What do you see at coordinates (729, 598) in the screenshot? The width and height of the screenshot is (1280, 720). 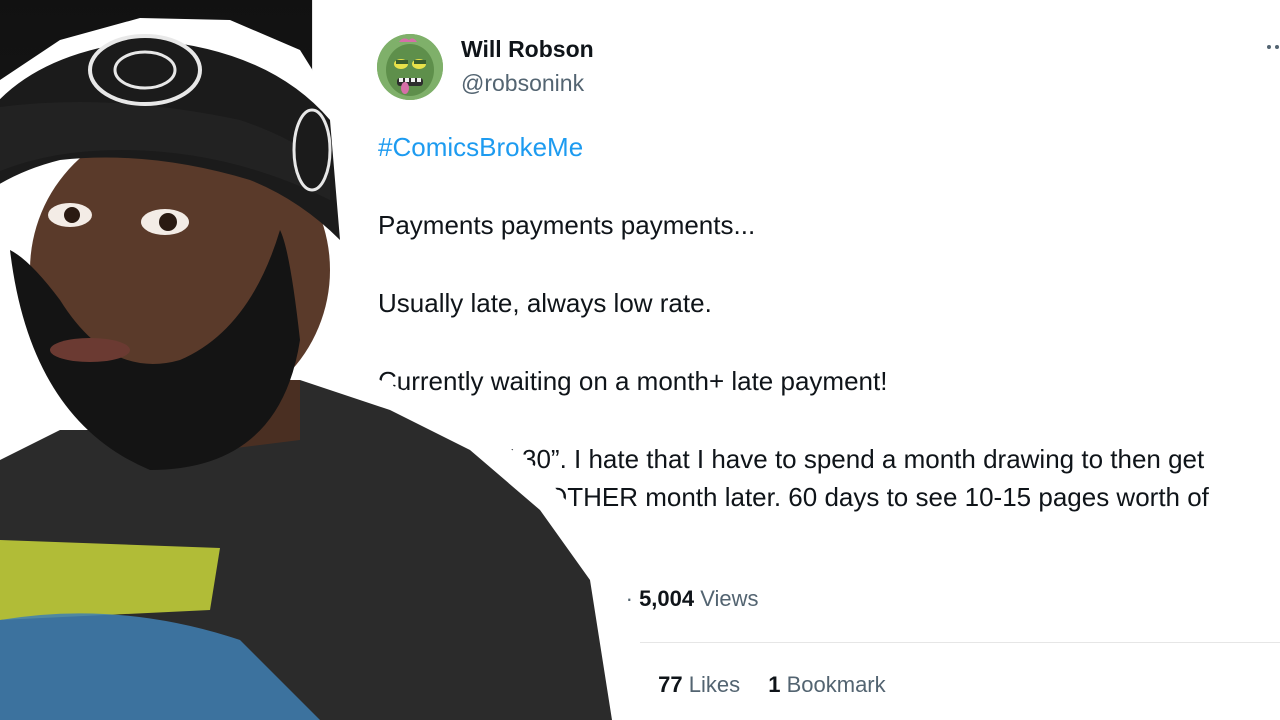 I see `views-label: Views` at bounding box center [729, 598].